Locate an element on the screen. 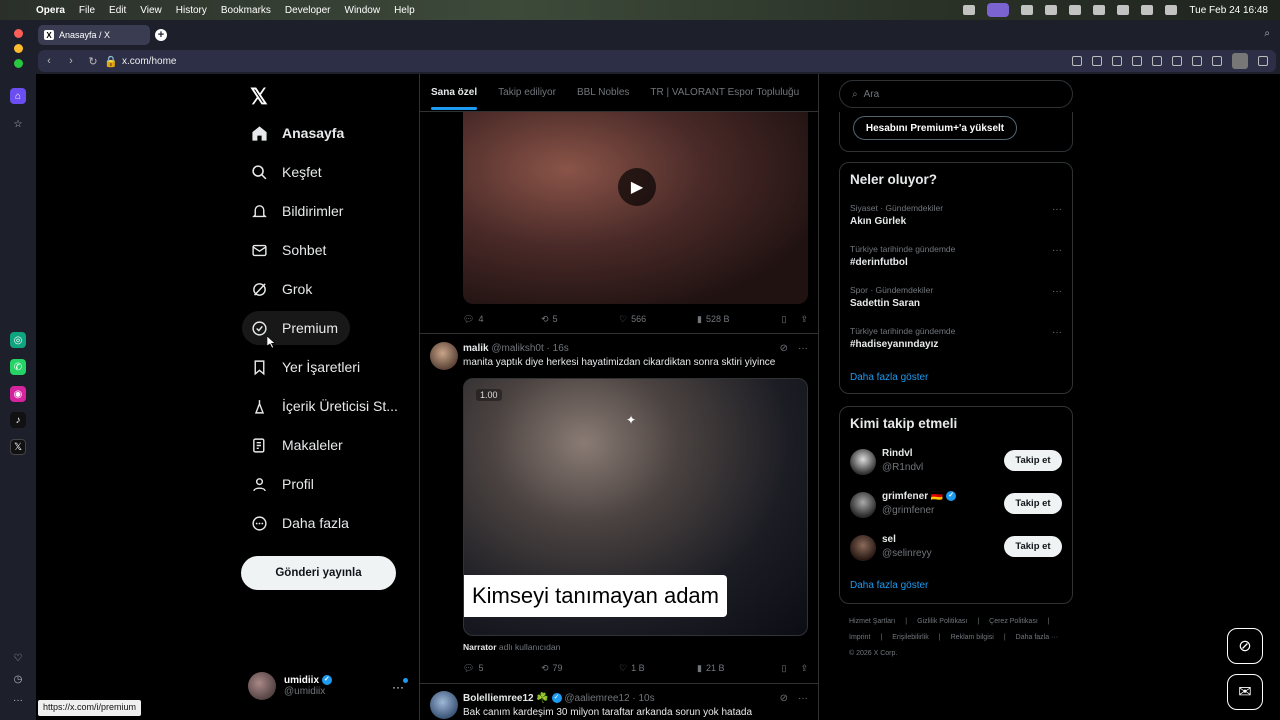  trend-name: Sadettin Saran is located at coordinates (885, 303).